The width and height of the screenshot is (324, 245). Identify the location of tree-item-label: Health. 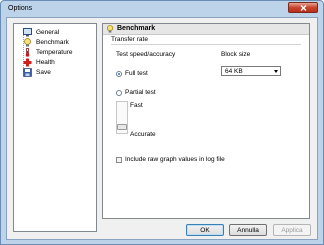
(45, 62).